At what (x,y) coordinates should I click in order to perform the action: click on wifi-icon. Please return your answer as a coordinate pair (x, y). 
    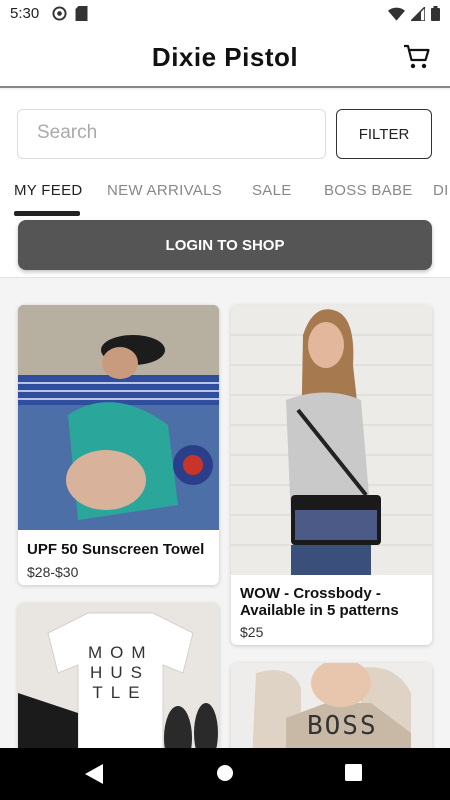
    Looking at the image, I should click on (396, 14).